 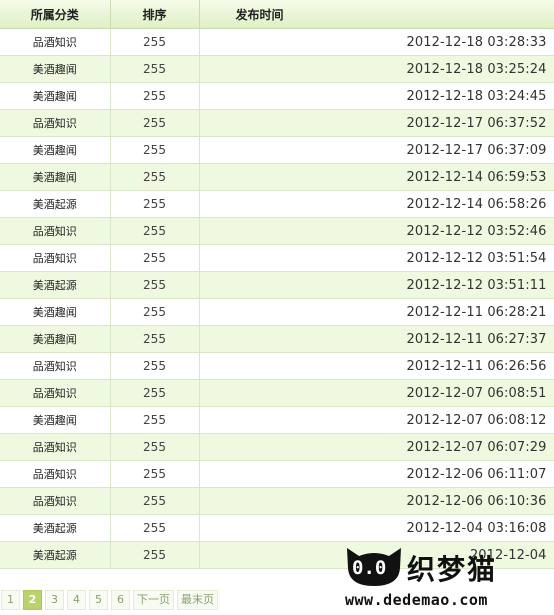 I want to click on row-publish-time: 2012-12-14 06:58:26, so click(x=376, y=204).